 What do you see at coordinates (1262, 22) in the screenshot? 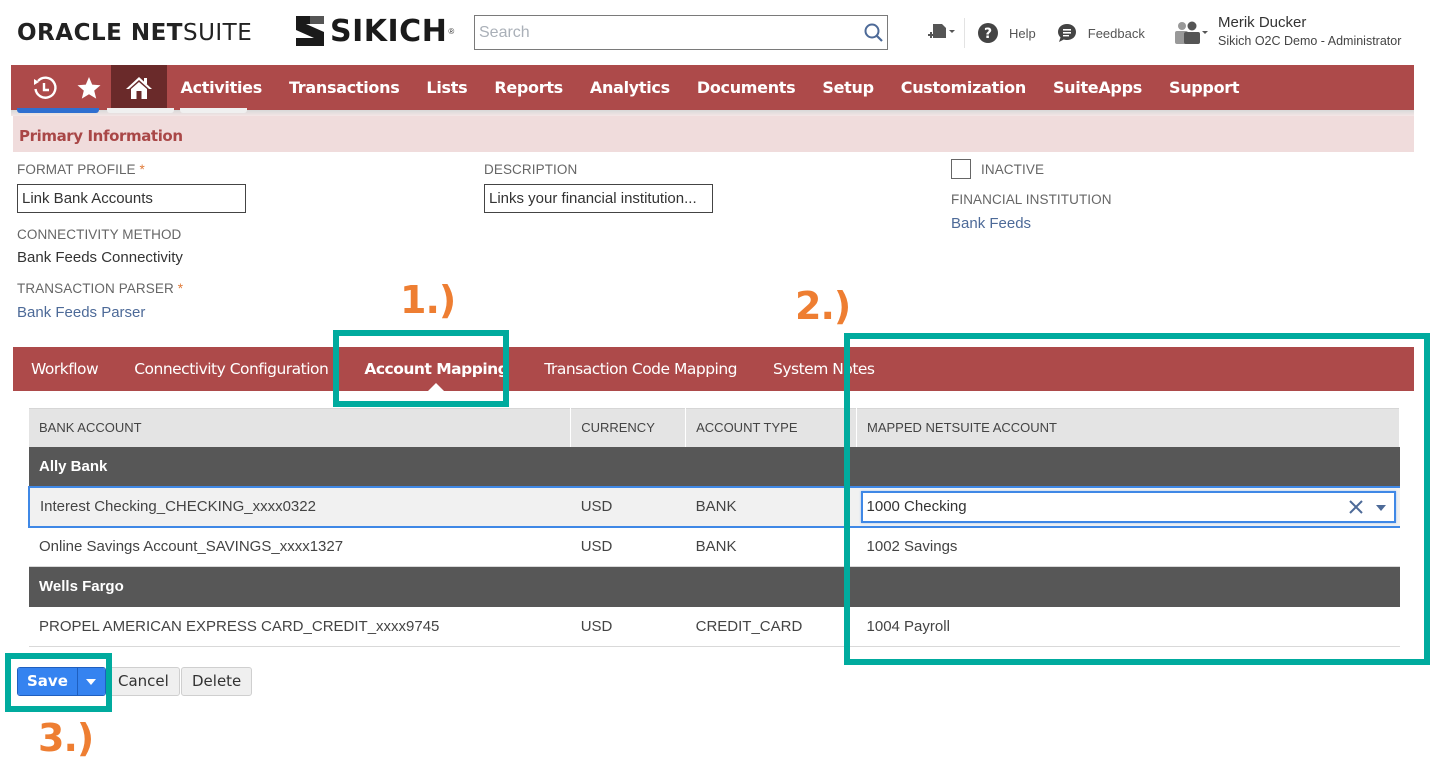
I see `user-name: Merik Ducker` at bounding box center [1262, 22].